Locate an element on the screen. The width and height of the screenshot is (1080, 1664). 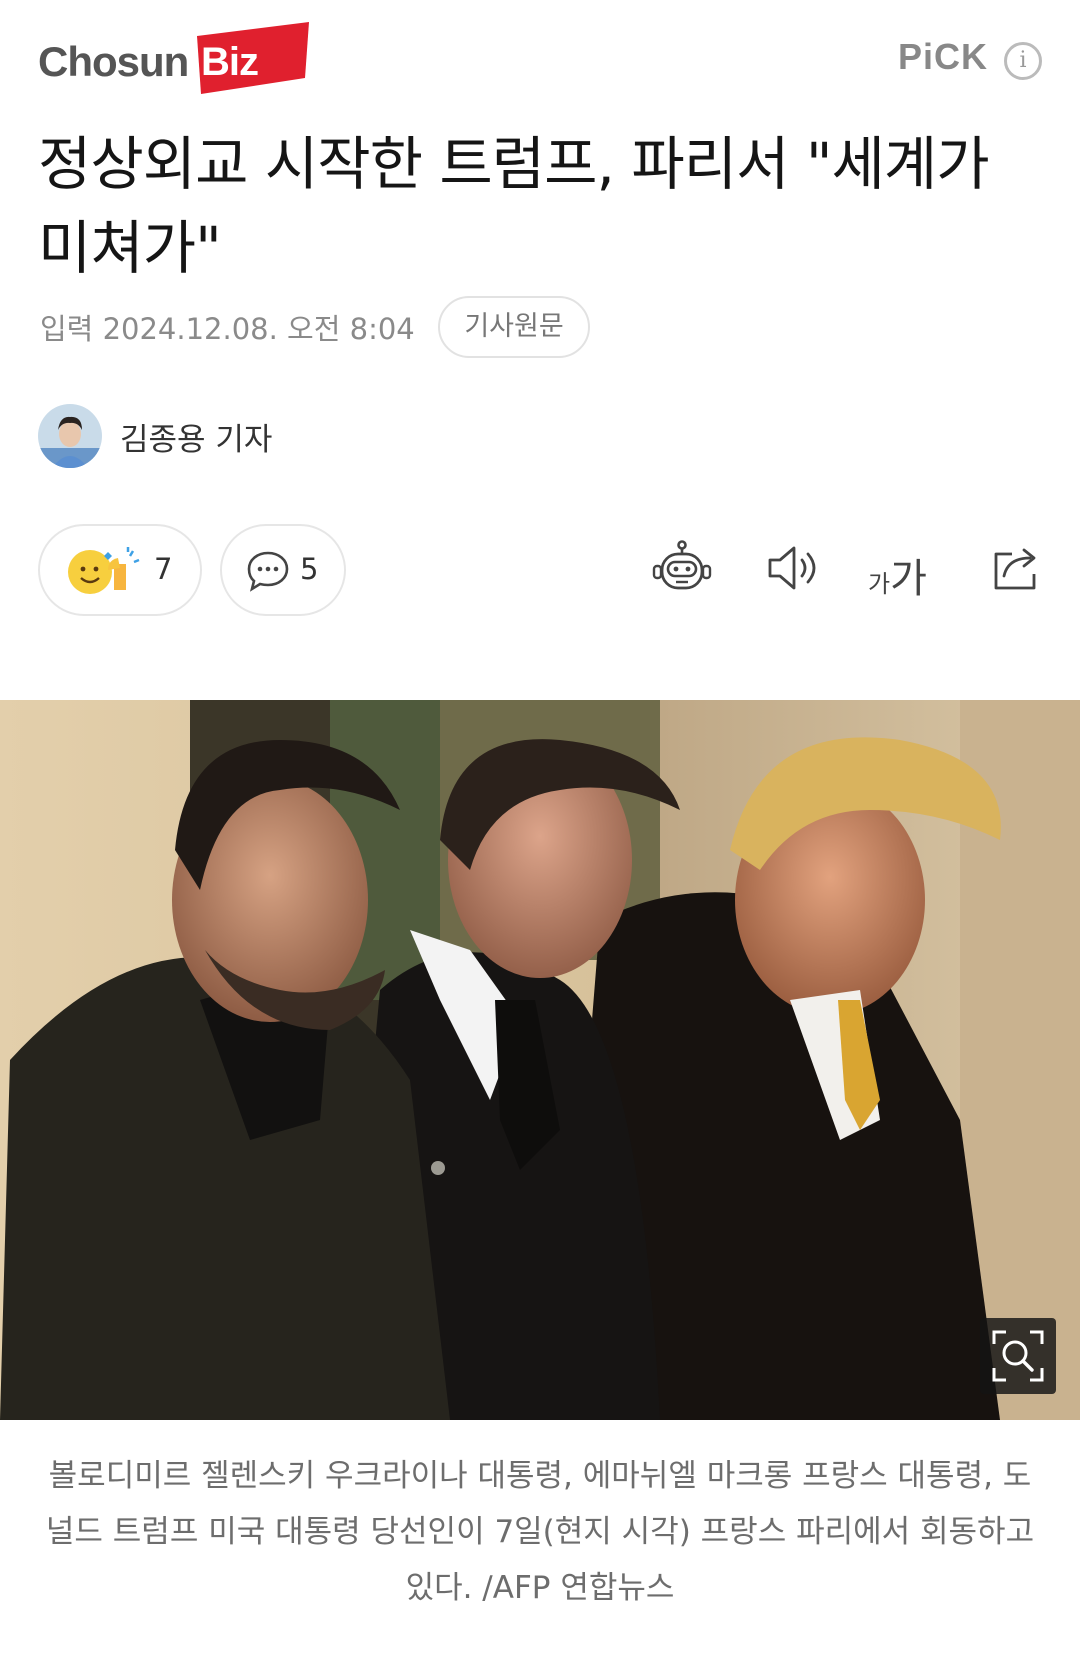
image-zoom-button is located at coordinates (1018, 1356).